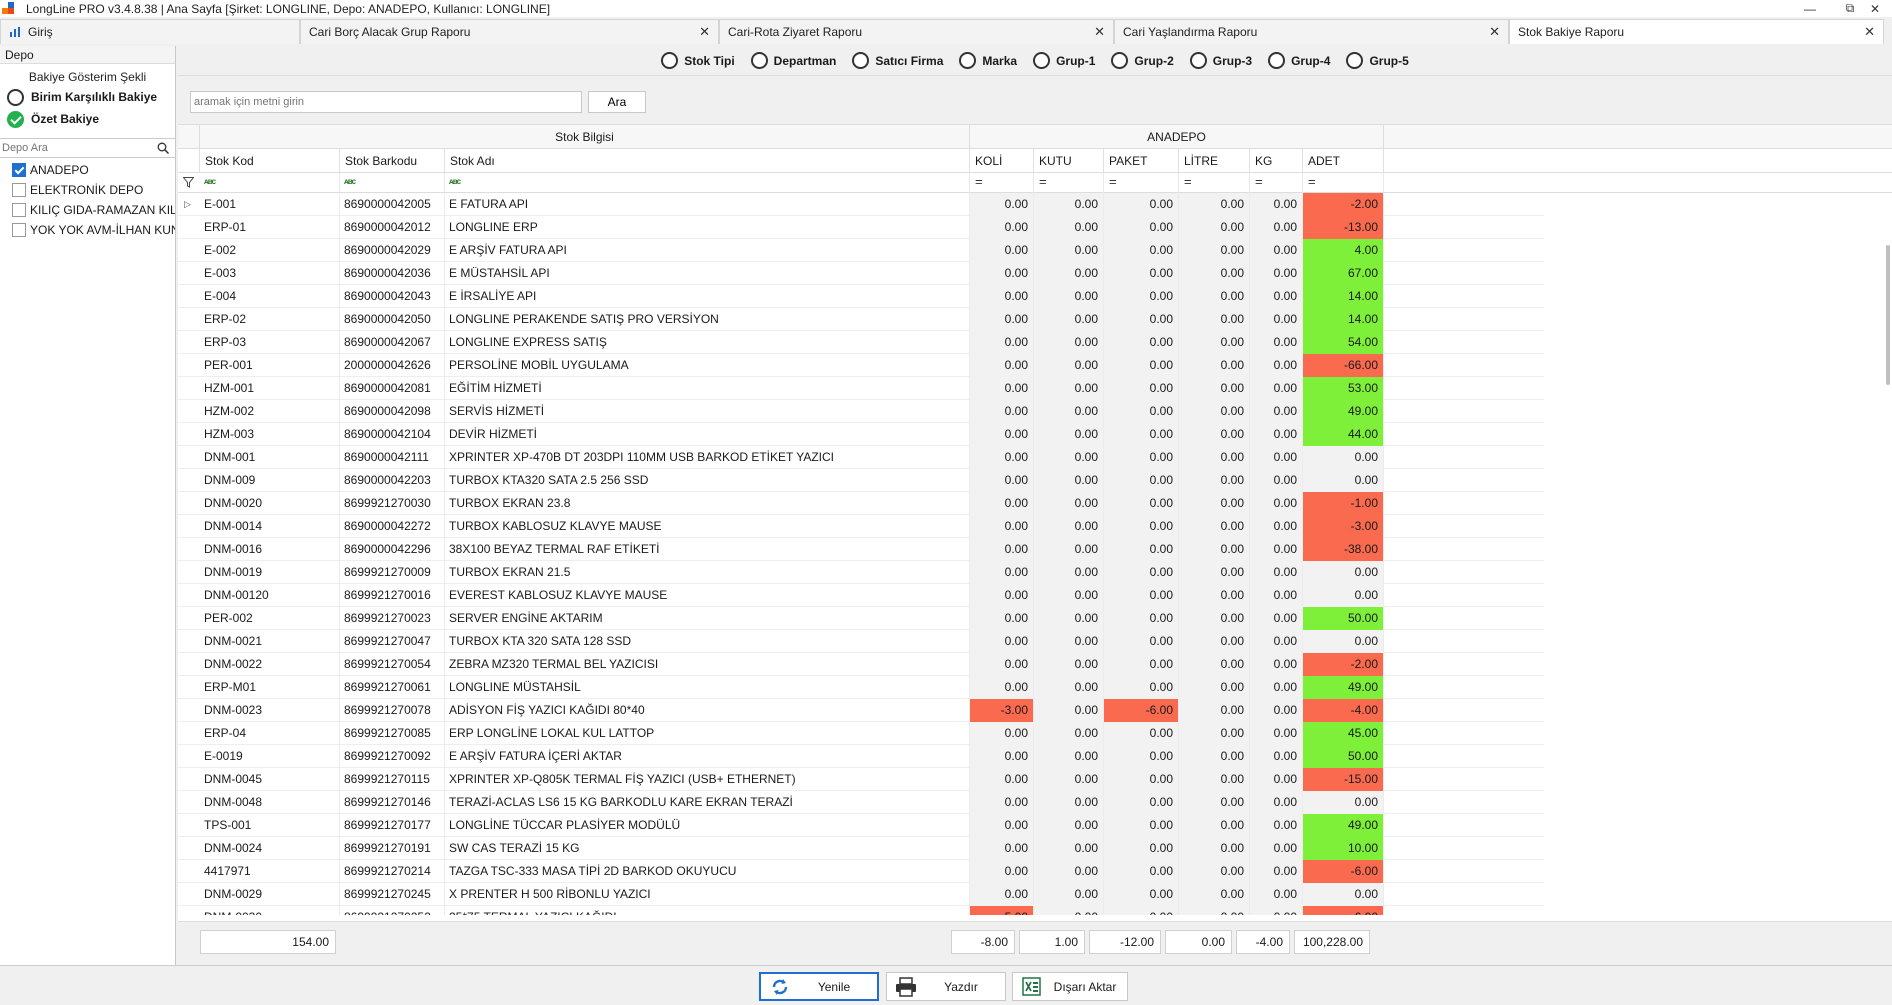 This screenshot has width=1892, height=1005. I want to click on col-stok-adi-cell: LONGLINE EXPRESS SATIŞ, so click(707, 342).